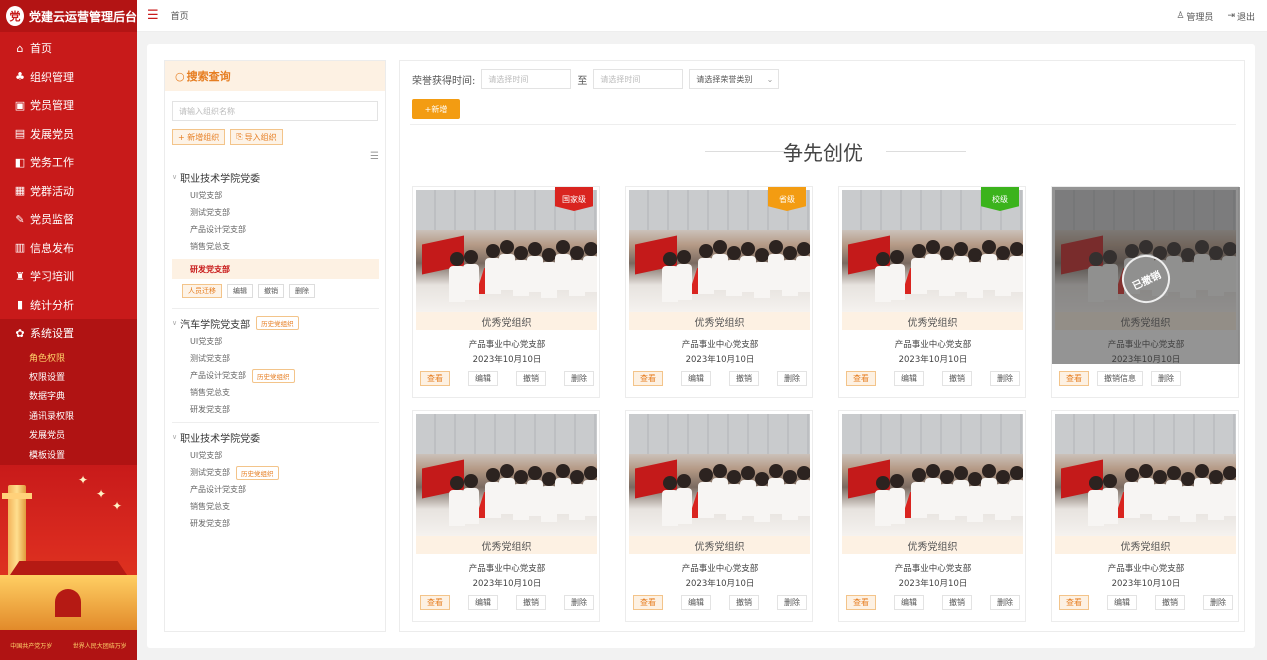 Image resolution: width=1267 pixels, height=660 pixels. Describe the element at coordinates (68, 333) in the screenshot. I see `sidebar-item: ✿ 系统设置` at that location.